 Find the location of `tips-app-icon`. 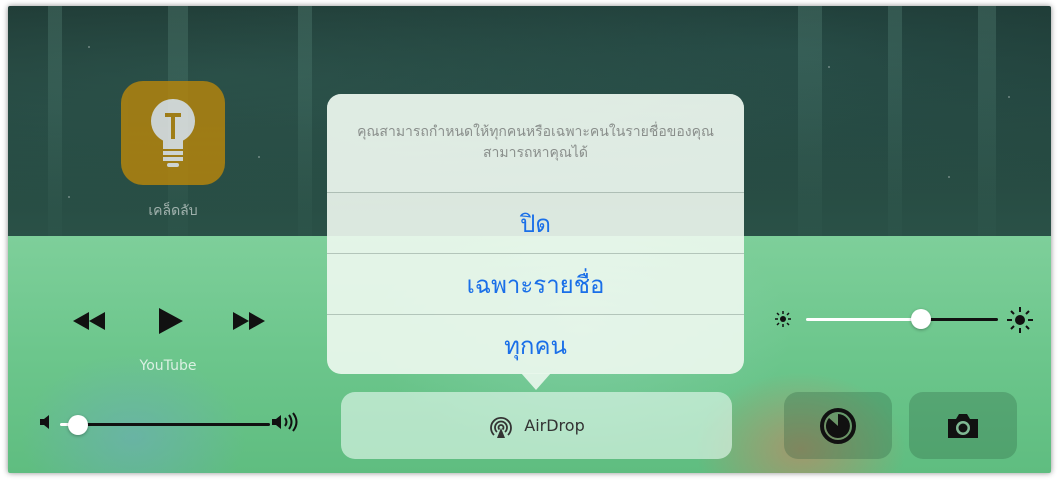

tips-app-icon is located at coordinates (173, 133).